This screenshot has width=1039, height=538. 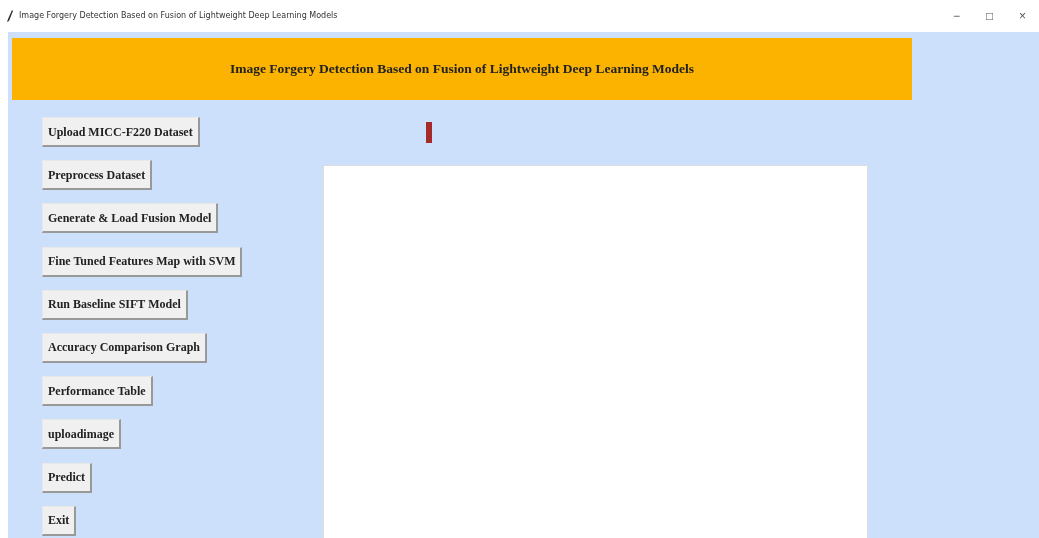 I want to click on maximize-button: □, so click(x=989, y=16).